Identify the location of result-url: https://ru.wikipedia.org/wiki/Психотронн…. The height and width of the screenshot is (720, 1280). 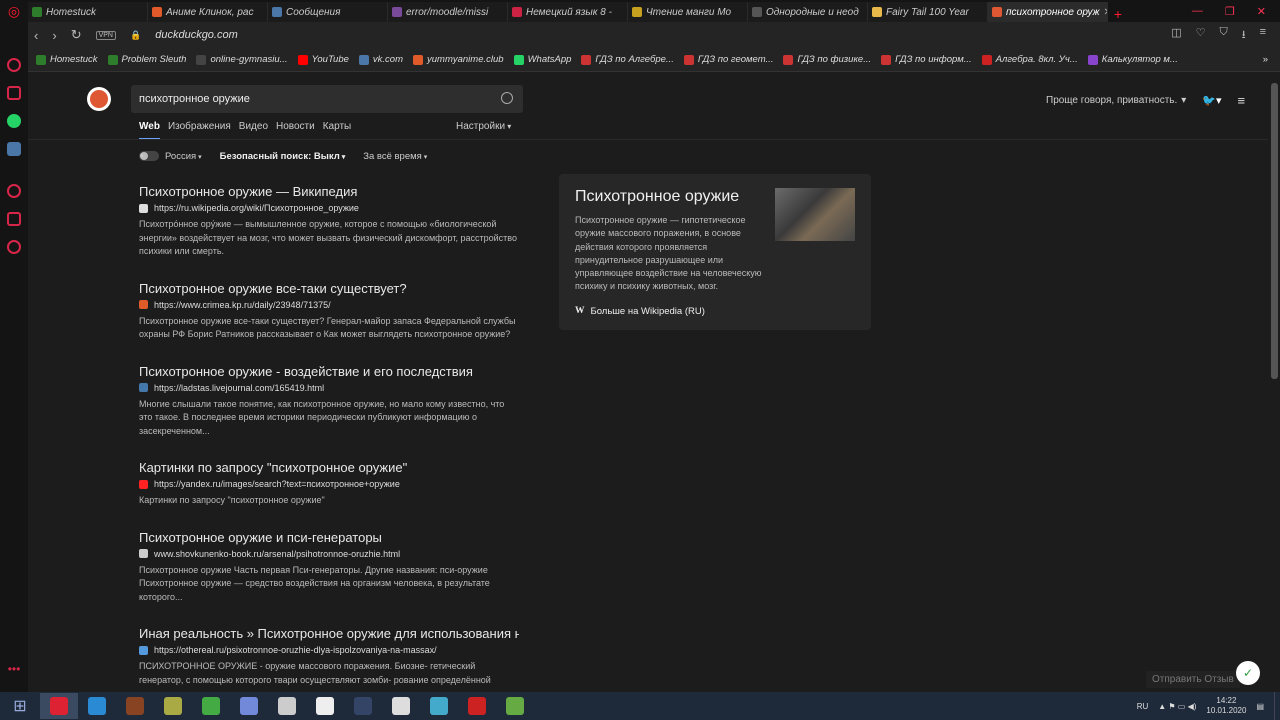
(329, 208).